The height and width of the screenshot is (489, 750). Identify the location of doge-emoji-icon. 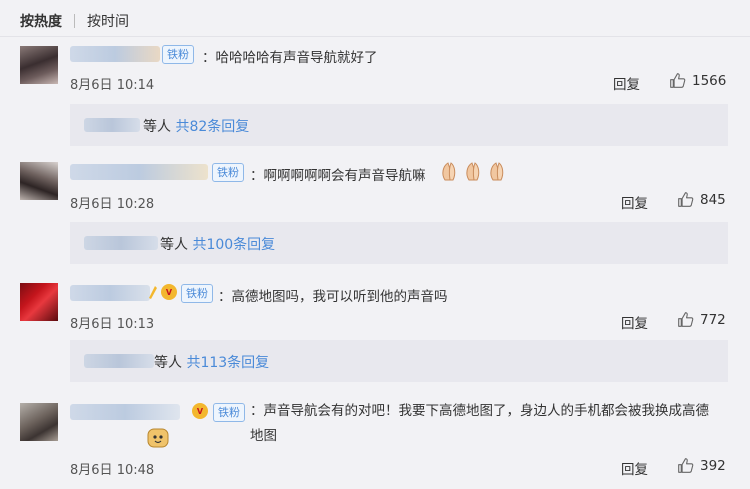
(158, 438).